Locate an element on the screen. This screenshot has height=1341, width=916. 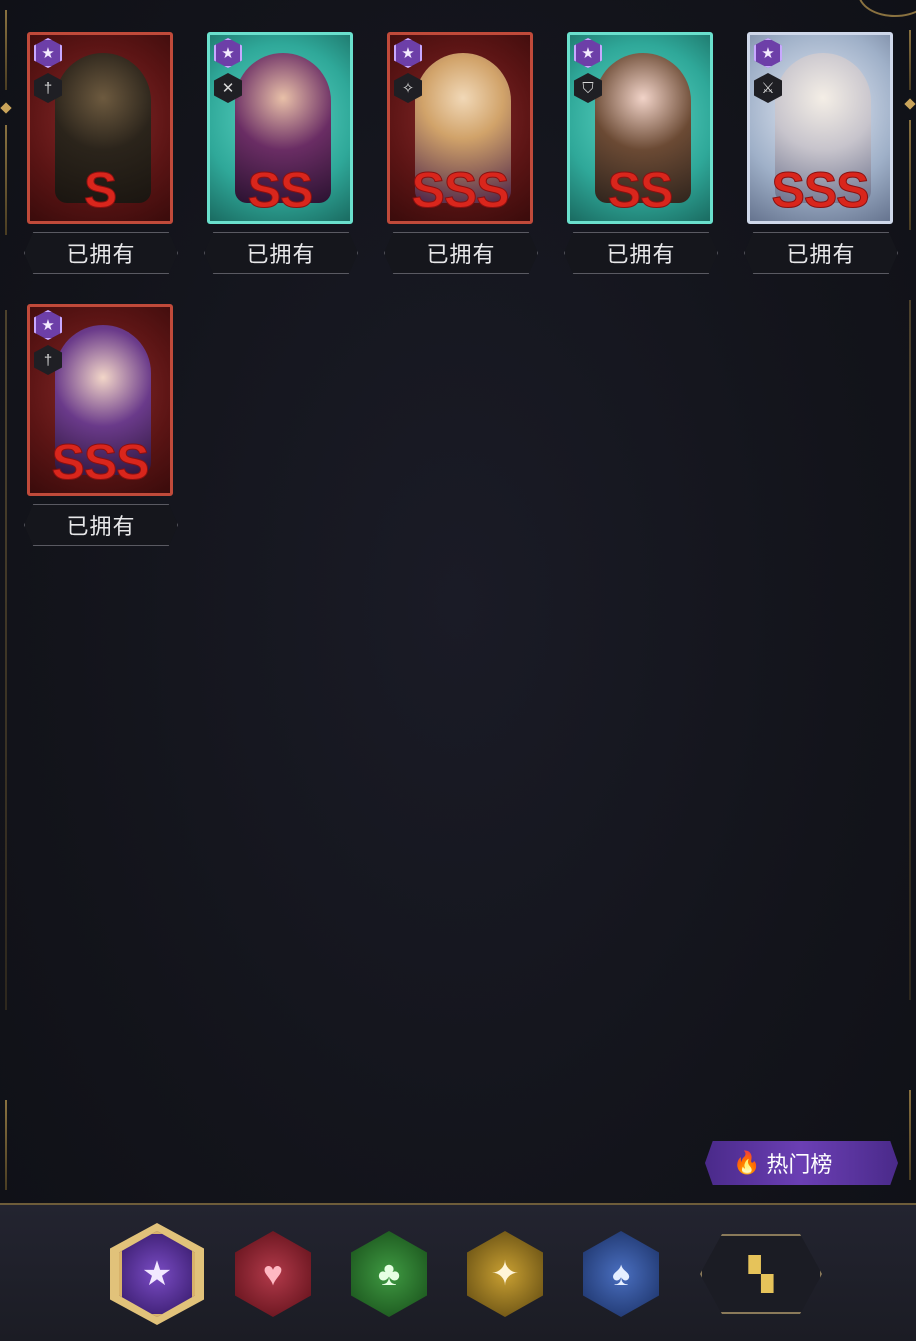
club-icon: ♣ is located at coordinates (389, 1273).